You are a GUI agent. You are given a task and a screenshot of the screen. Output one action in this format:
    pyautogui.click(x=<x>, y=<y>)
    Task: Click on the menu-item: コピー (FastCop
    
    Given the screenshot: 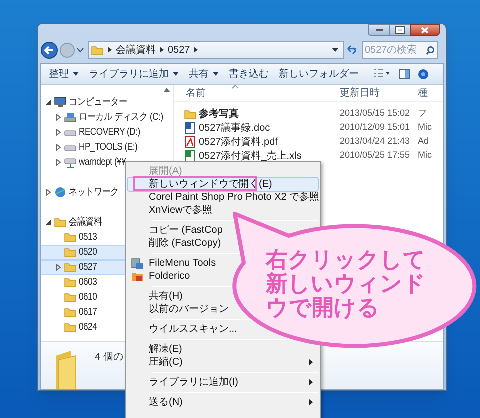 What is the action you would take?
    pyautogui.click(x=176, y=230)
    